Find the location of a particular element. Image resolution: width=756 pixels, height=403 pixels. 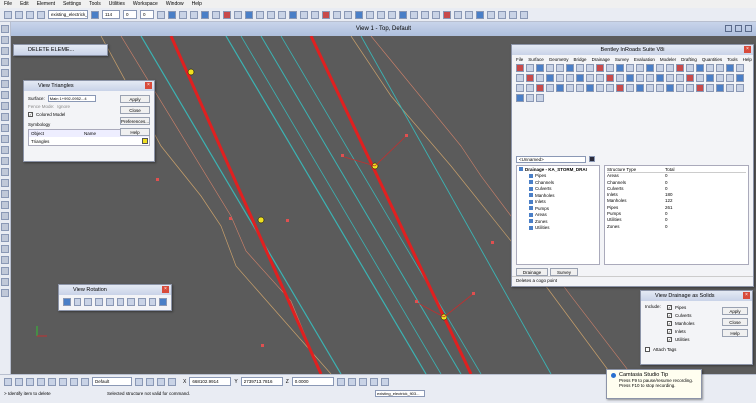

rotate-left-icon is located at coordinates (67, 302).